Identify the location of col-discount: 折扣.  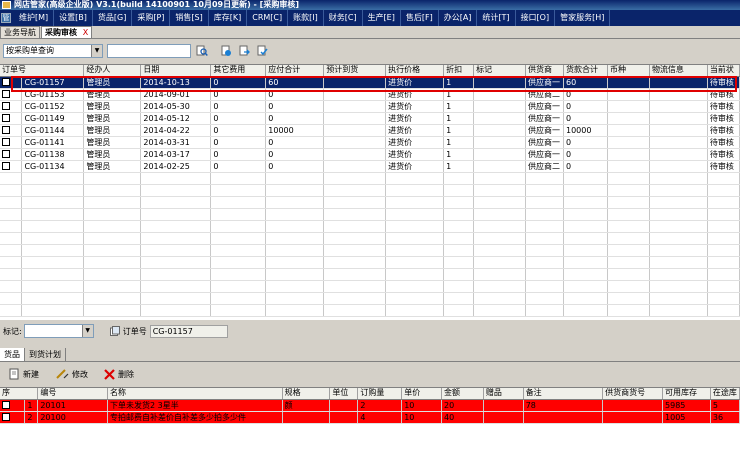
(459, 71).